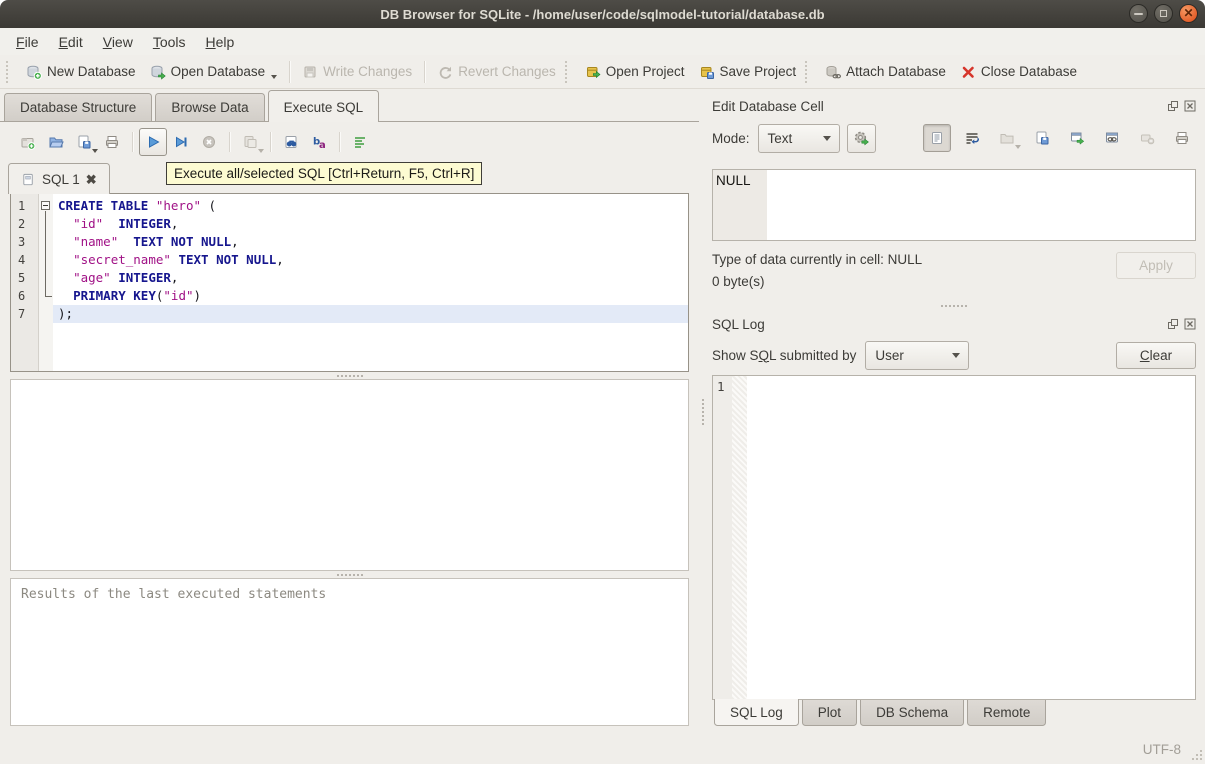  What do you see at coordinates (291, 142) in the screenshot?
I see `find-replace-button` at bounding box center [291, 142].